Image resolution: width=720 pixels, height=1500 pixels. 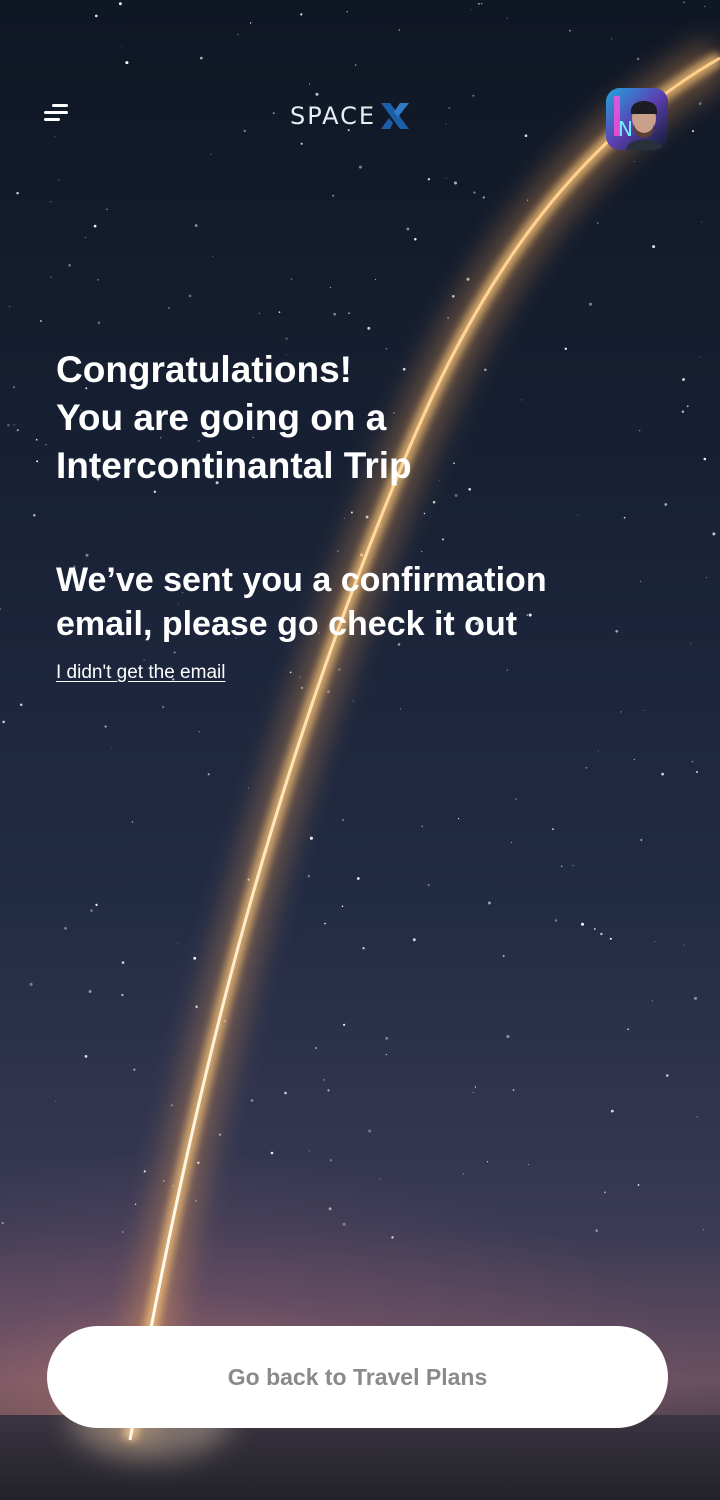 I want to click on subhead-line: email, please go check it out, so click(x=287, y=624).